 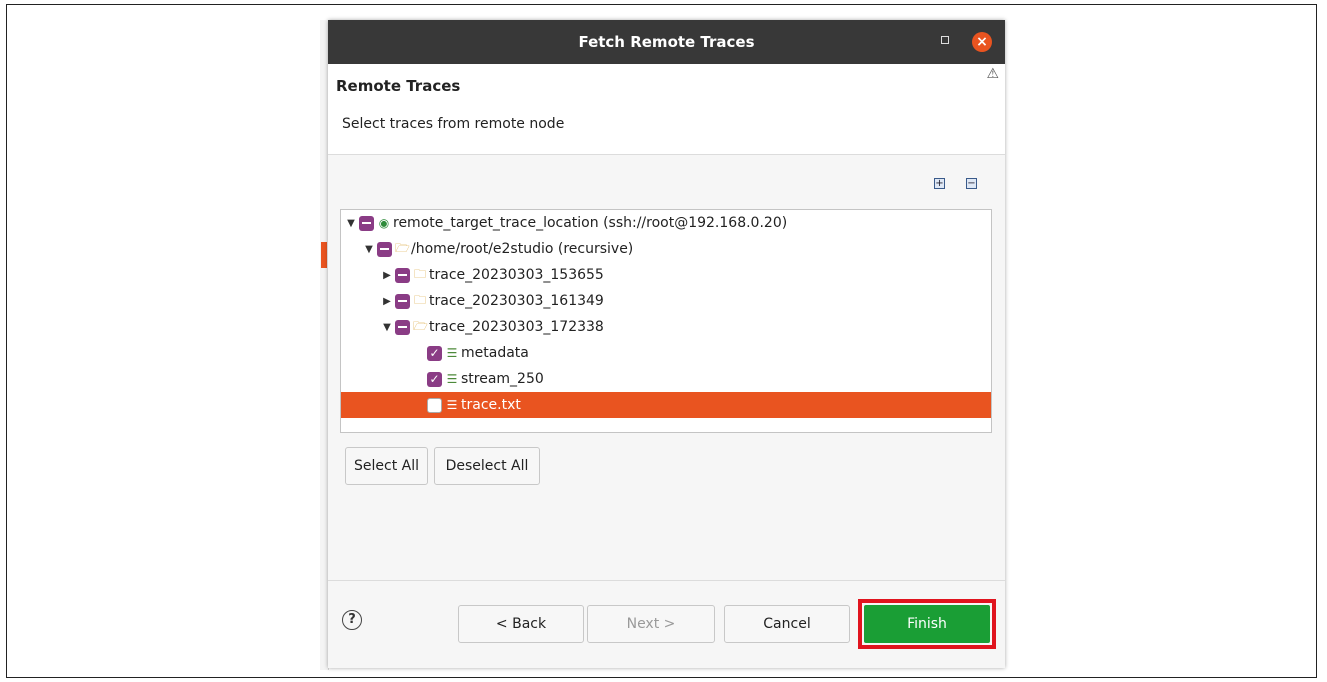 I want to click on dialog-title: Fetch Remote Traces, so click(x=666, y=42).